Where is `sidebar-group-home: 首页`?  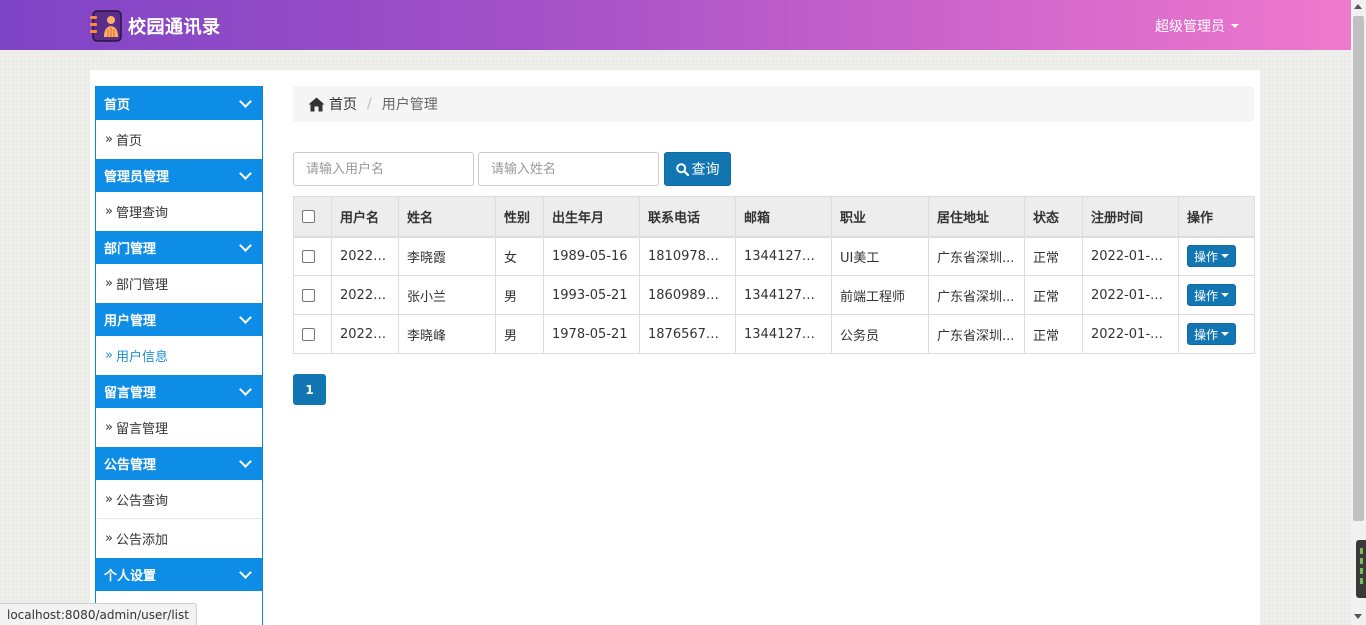
sidebar-group-home: 首页 is located at coordinates (179, 103).